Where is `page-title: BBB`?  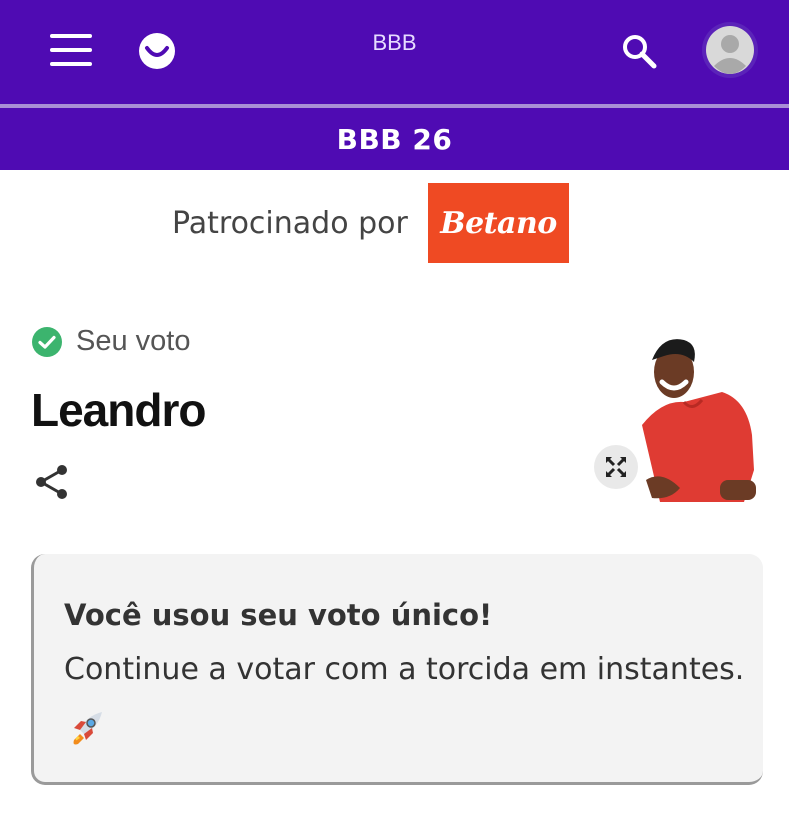 page-title: BBB is located at coordinates (394, 42).